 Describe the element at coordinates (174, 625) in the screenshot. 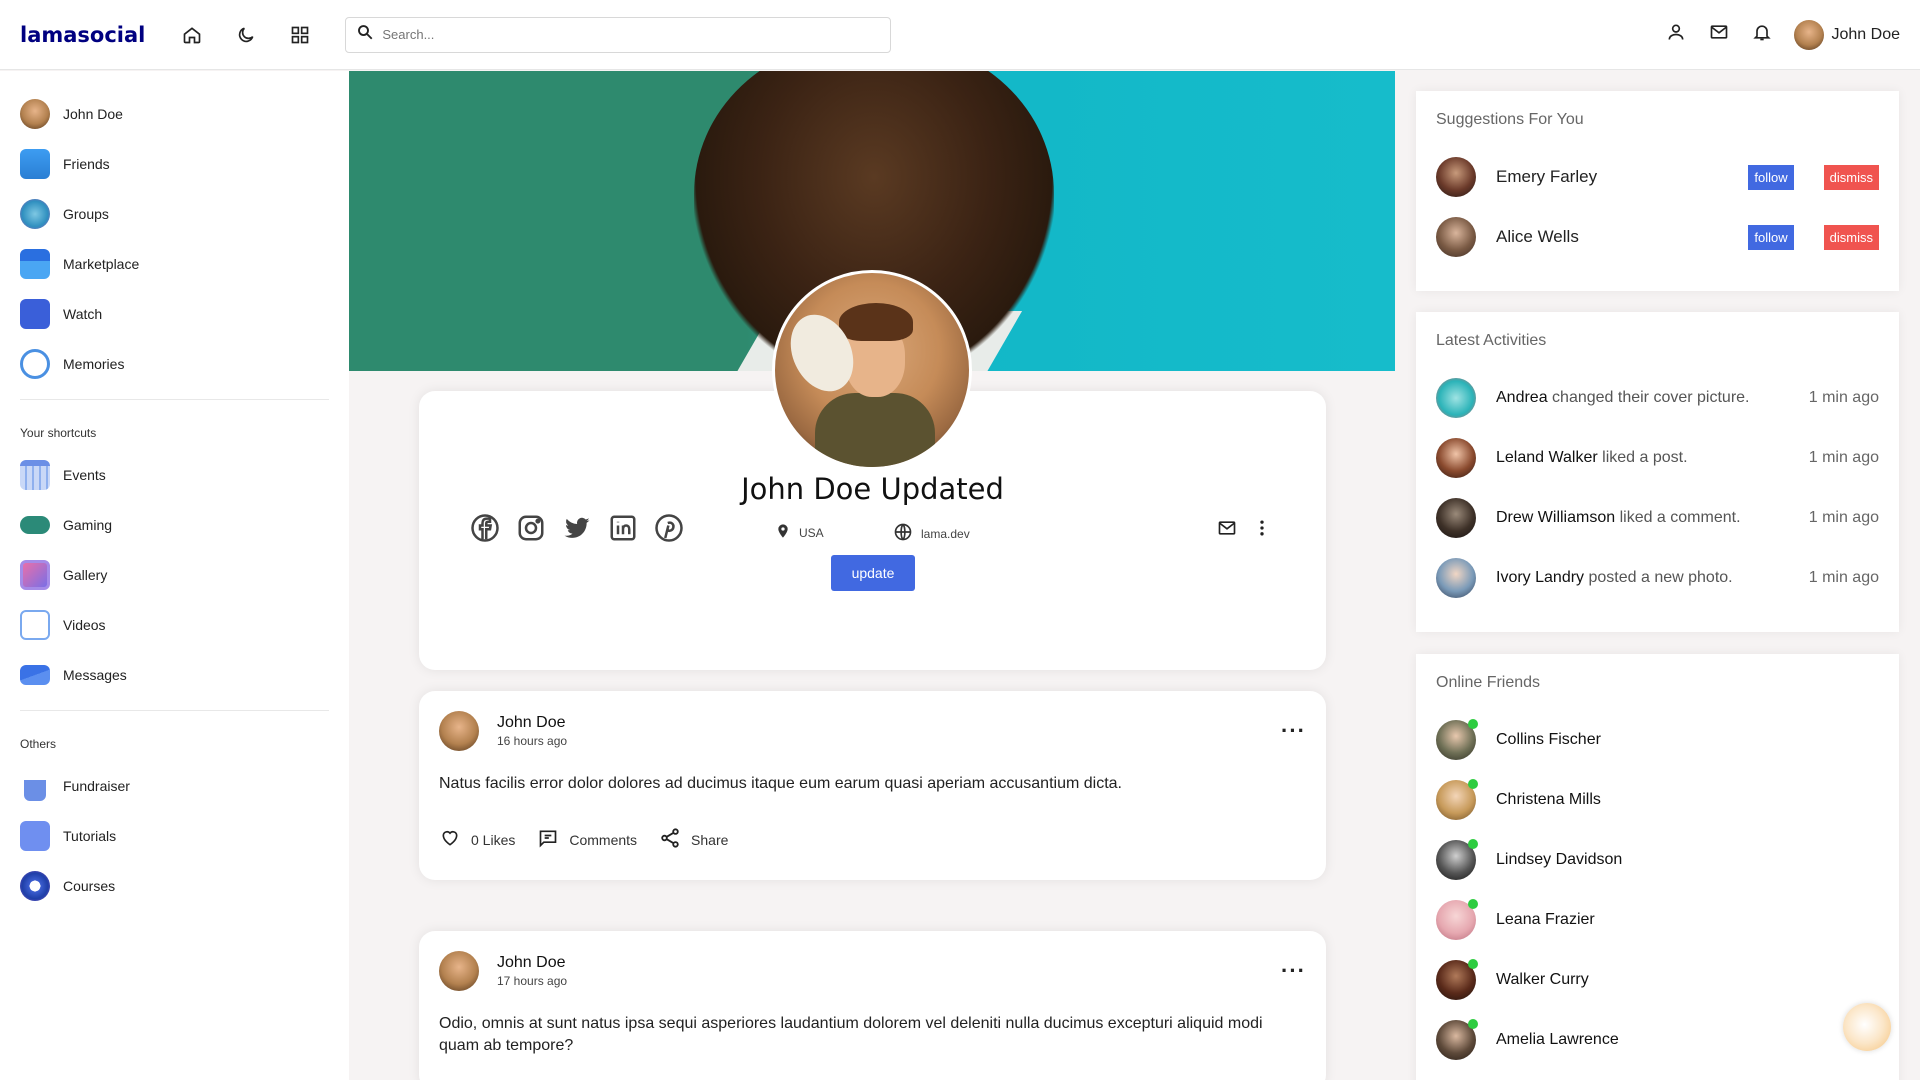

I see `sidebar-item-videos: Videos` at that location.